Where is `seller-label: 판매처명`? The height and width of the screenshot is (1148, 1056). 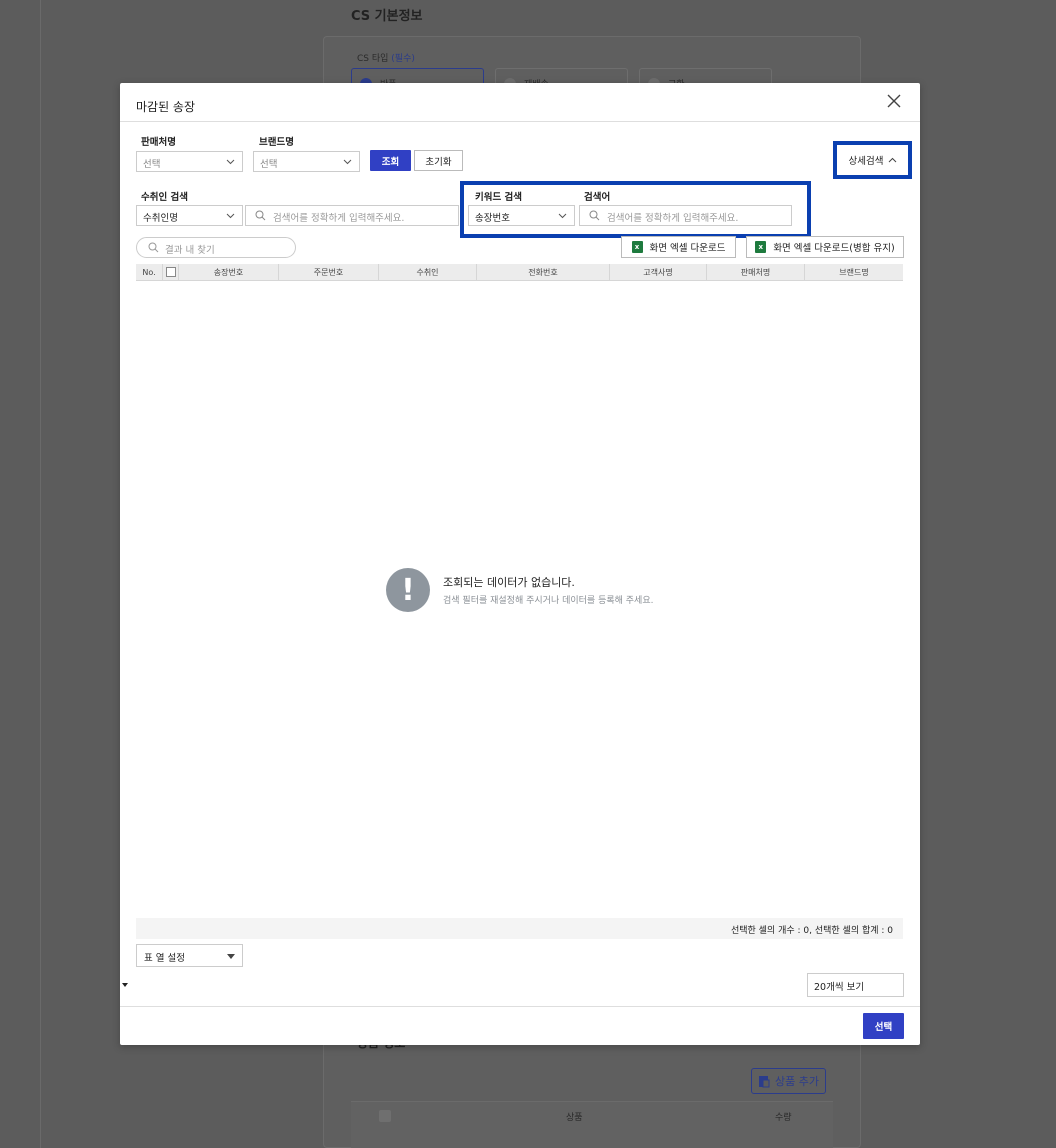
seller-label: 판매처명 is located at coordinates (158, 142).